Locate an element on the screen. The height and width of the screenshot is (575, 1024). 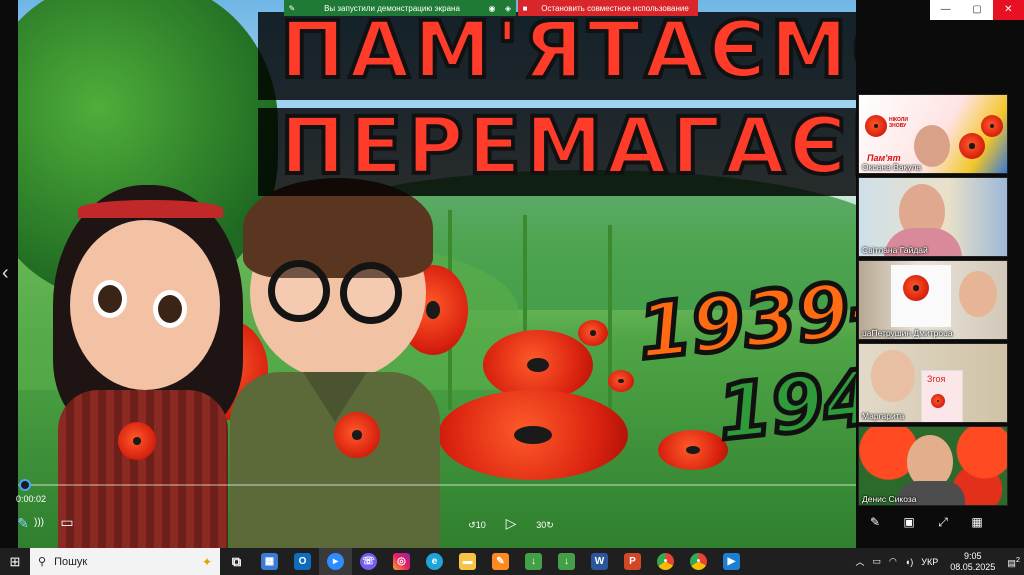
slide-year-end: 194 is located at coordinates (783, 404).